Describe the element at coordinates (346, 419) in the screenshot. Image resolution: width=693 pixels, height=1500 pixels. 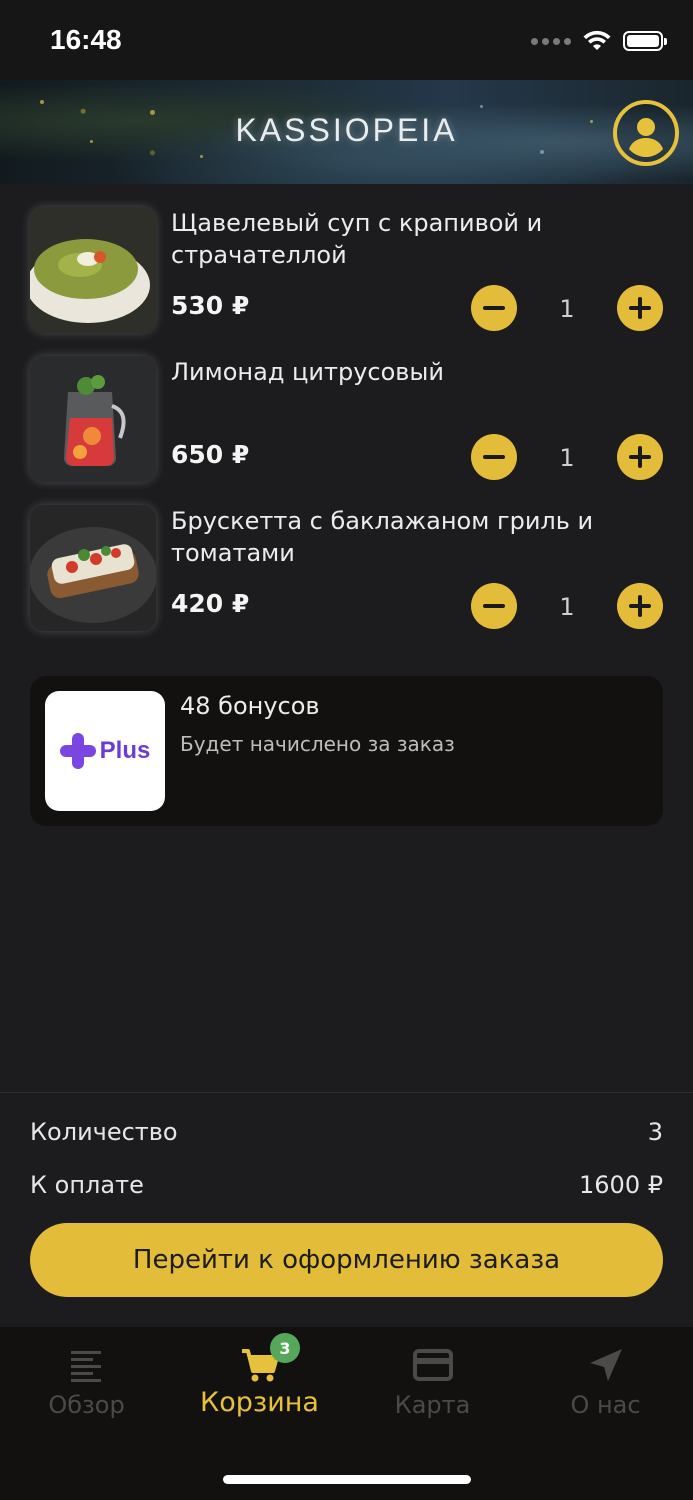
I see `cart-item: Лимонад цитрусовый 650 ₽ 1` at that location.